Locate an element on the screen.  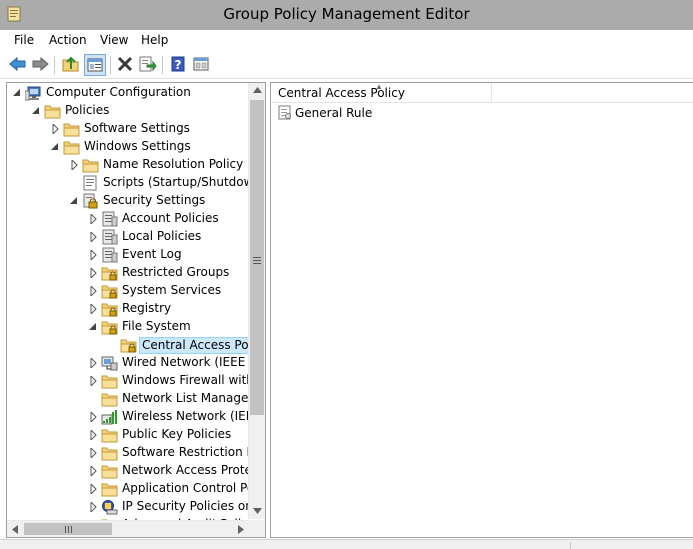
scroll-down-icon is located at coordinates (257, 511).